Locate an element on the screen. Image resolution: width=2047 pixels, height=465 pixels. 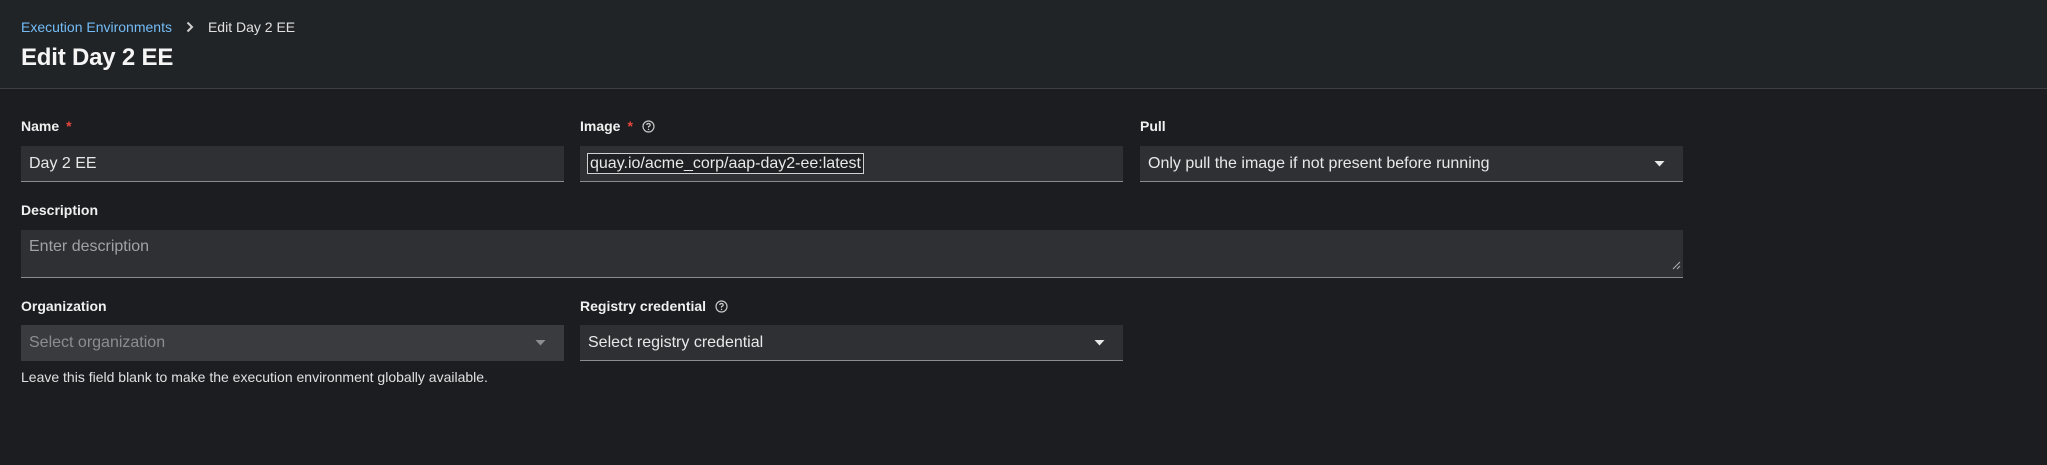
name-label: Name * is located at coordinates (46, 126).